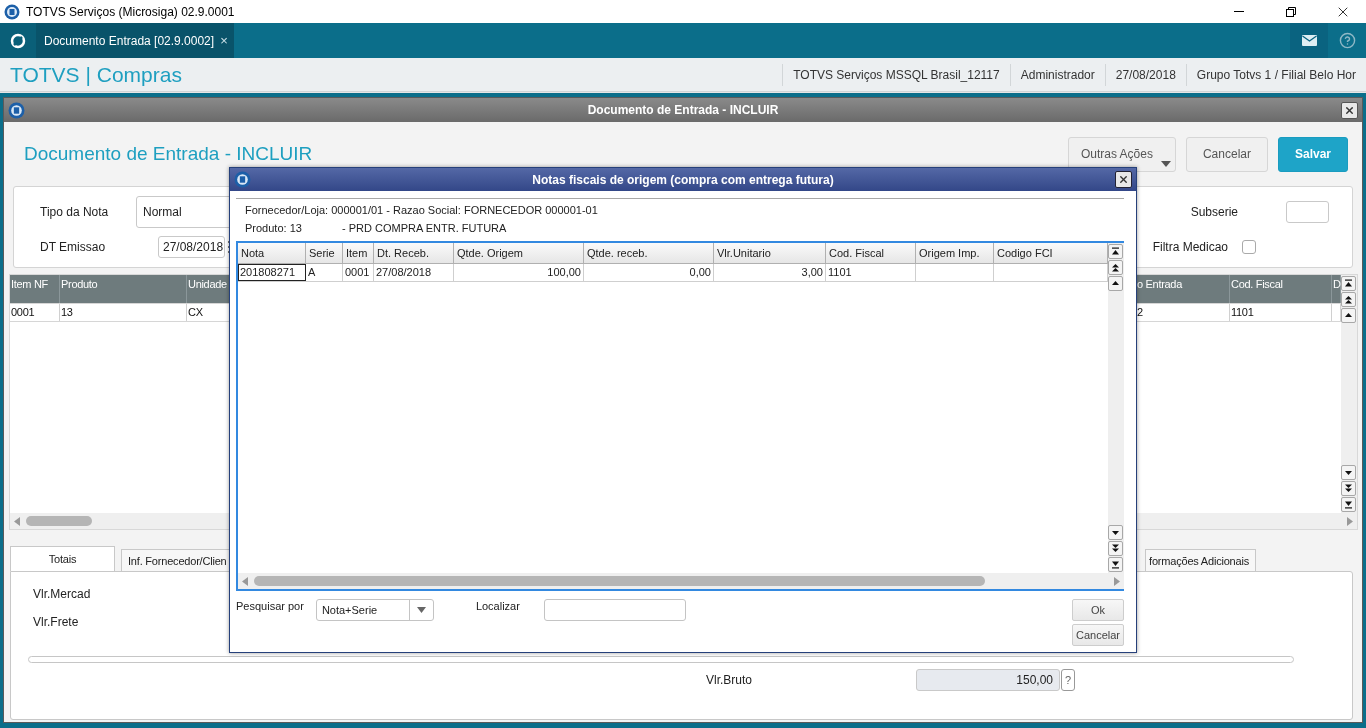 The image size is (1366, 728). What do you see at coordinates (195, 312) in the screenshot?
I see `table-cell: CX` at bounding box center [195, 312].